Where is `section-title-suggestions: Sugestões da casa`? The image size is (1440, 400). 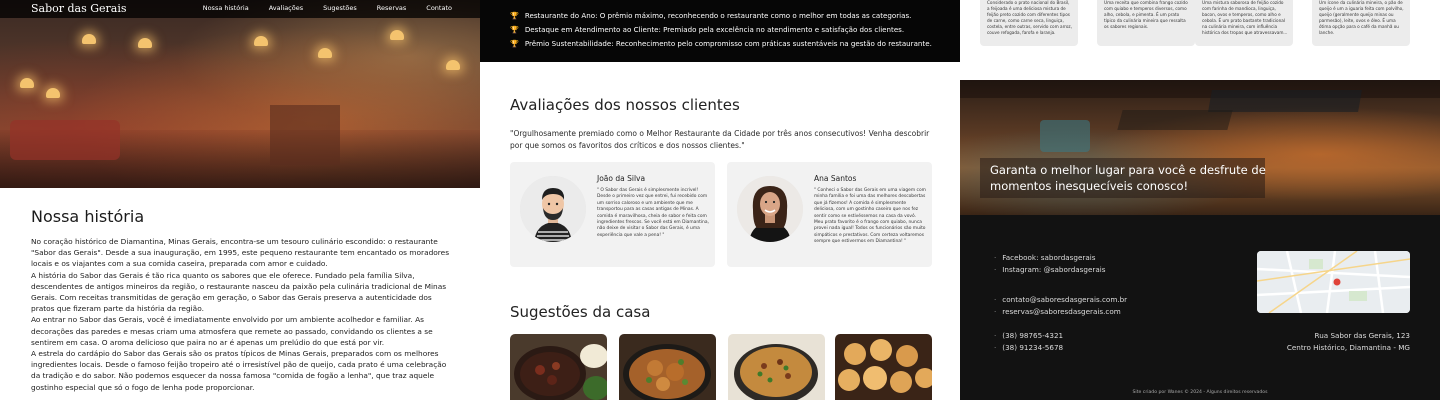
section-title-suggestions: Sugestões da casa is located at coordinates (580, 312).